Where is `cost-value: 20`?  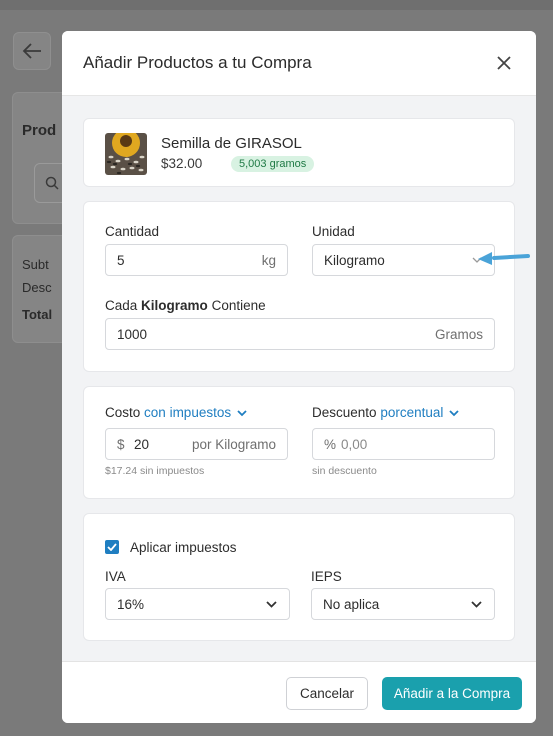 cost-value: 20 is located at coordinates (142, 444).